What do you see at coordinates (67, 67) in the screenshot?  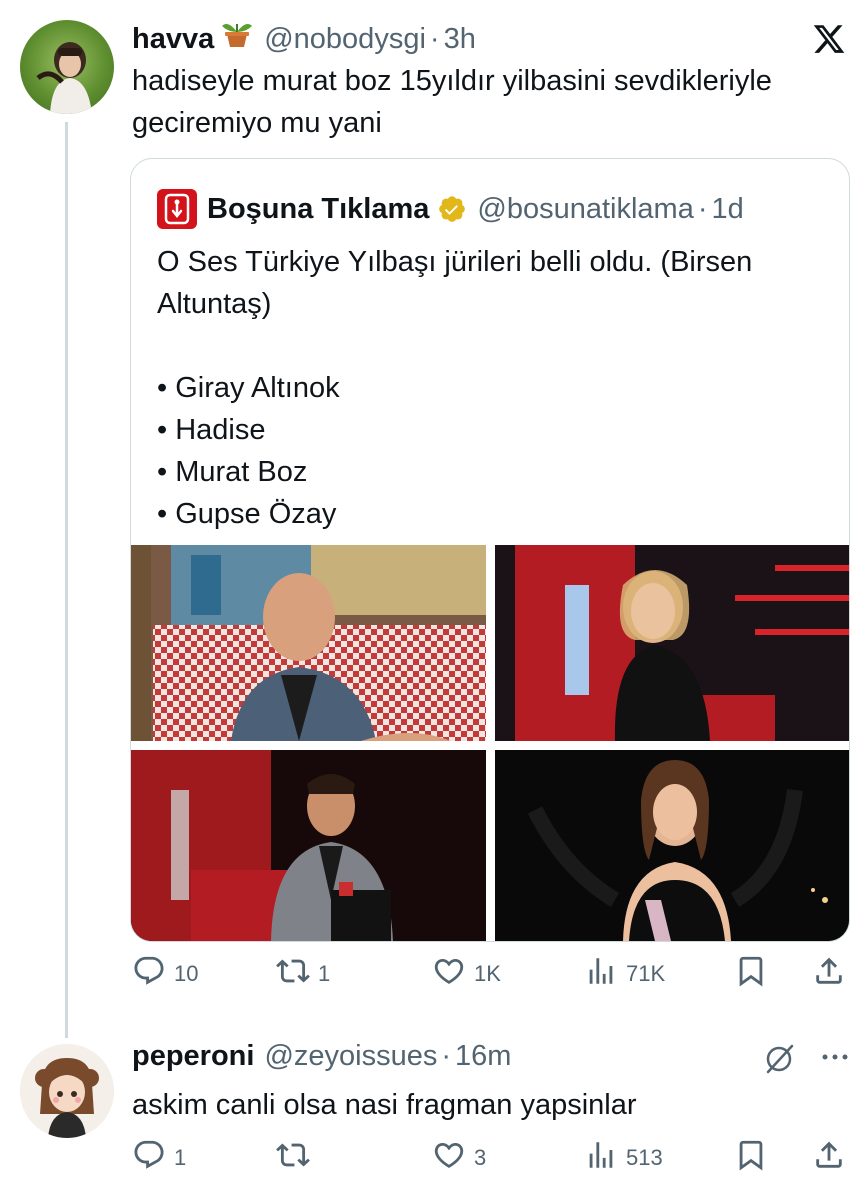 I see `avatar-havva` at bounding box center [67, 67].